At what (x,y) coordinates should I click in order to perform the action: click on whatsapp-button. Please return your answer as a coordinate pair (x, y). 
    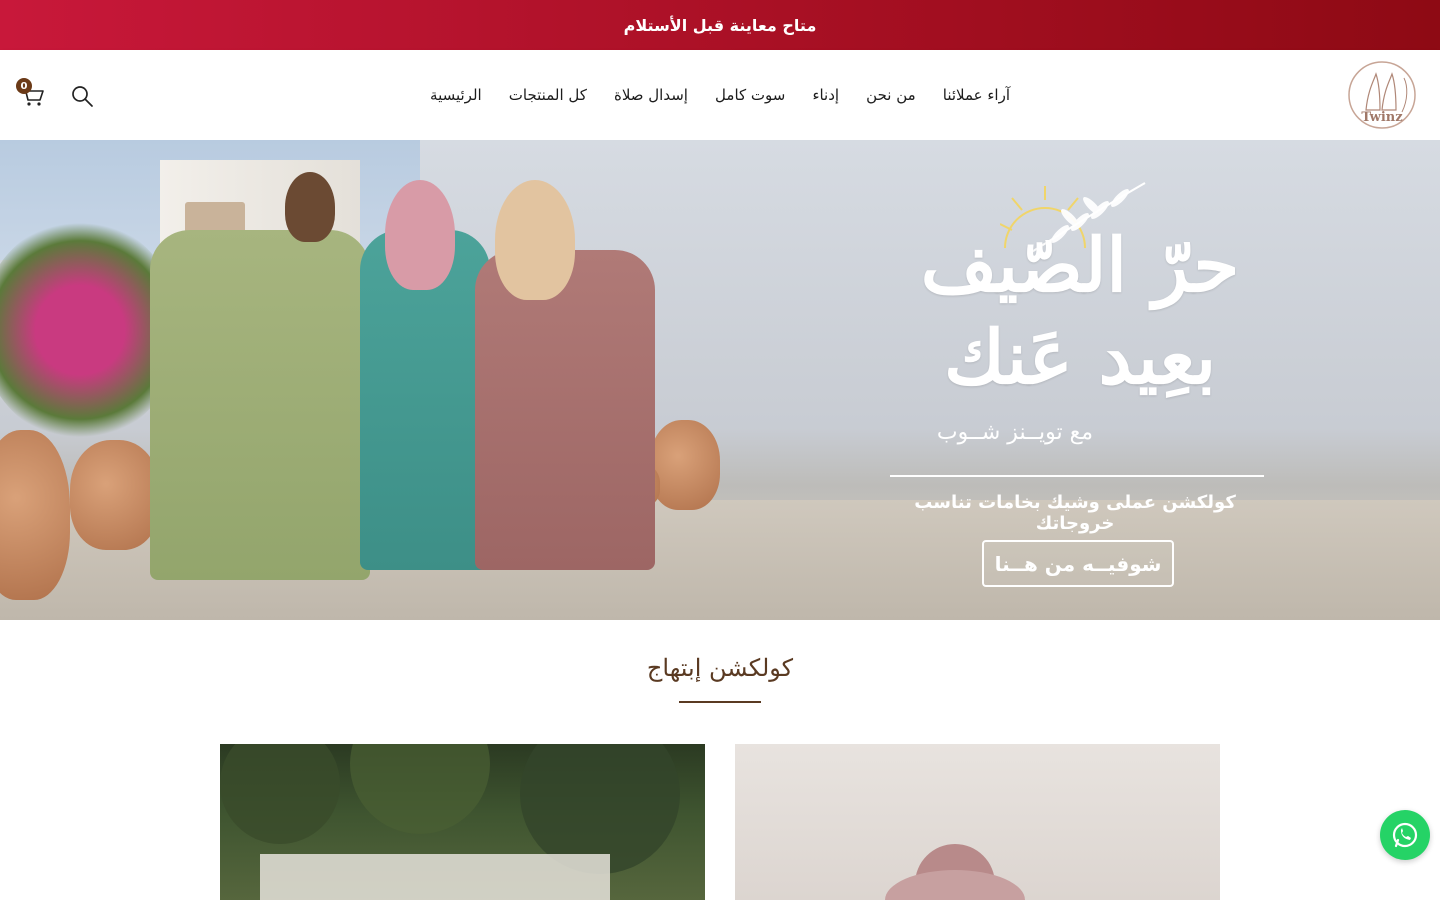
    Looking at the image, I should click on (1405, 835).